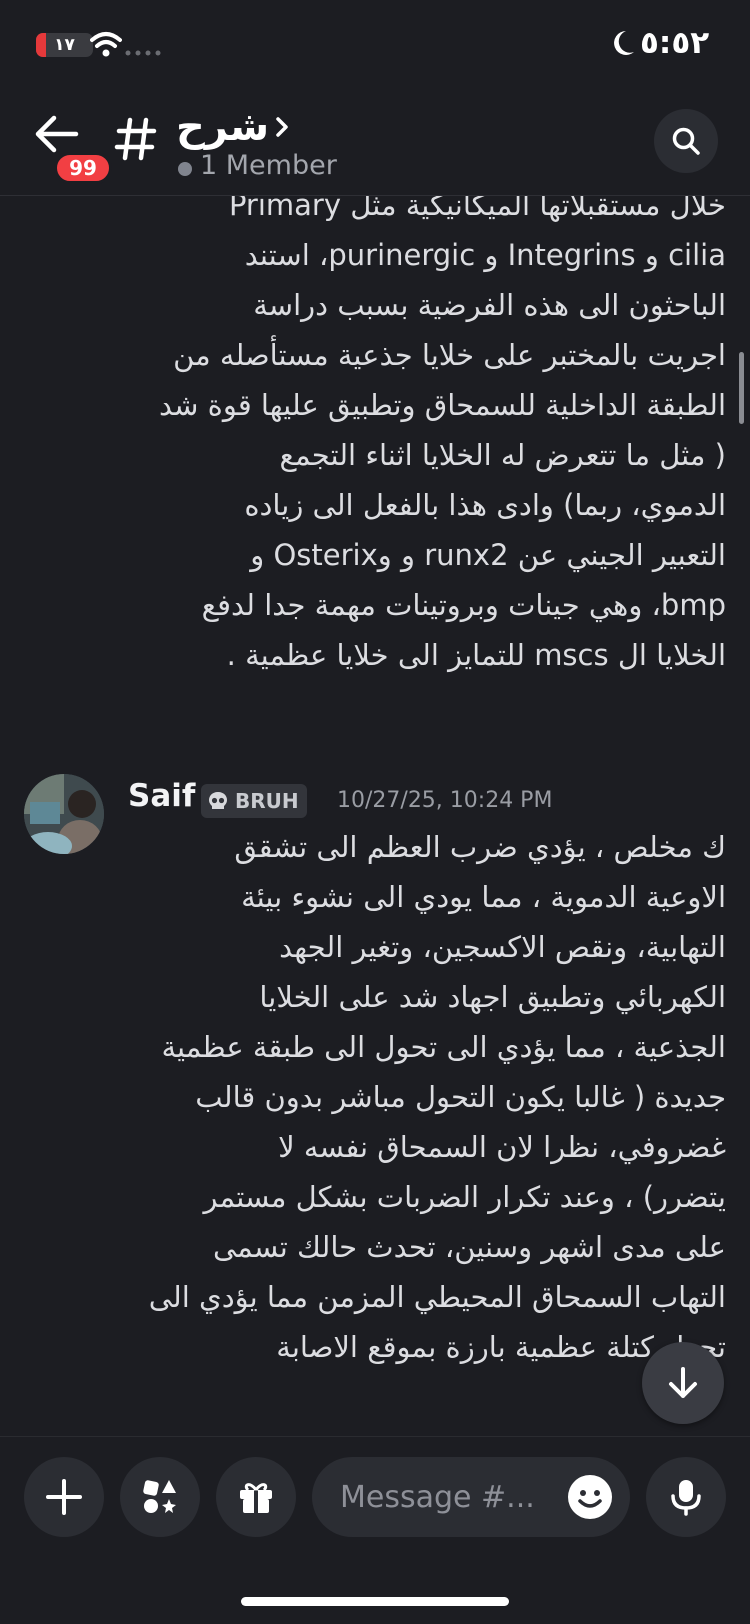 Image resolution: width=750 pixels, height=1624 pixels. Describe the element at coordinates (463, 605) in the screenshot. I see `message-line: bmp، وهي جينات وبروتينات مهمة جدا لدفع` at that location.